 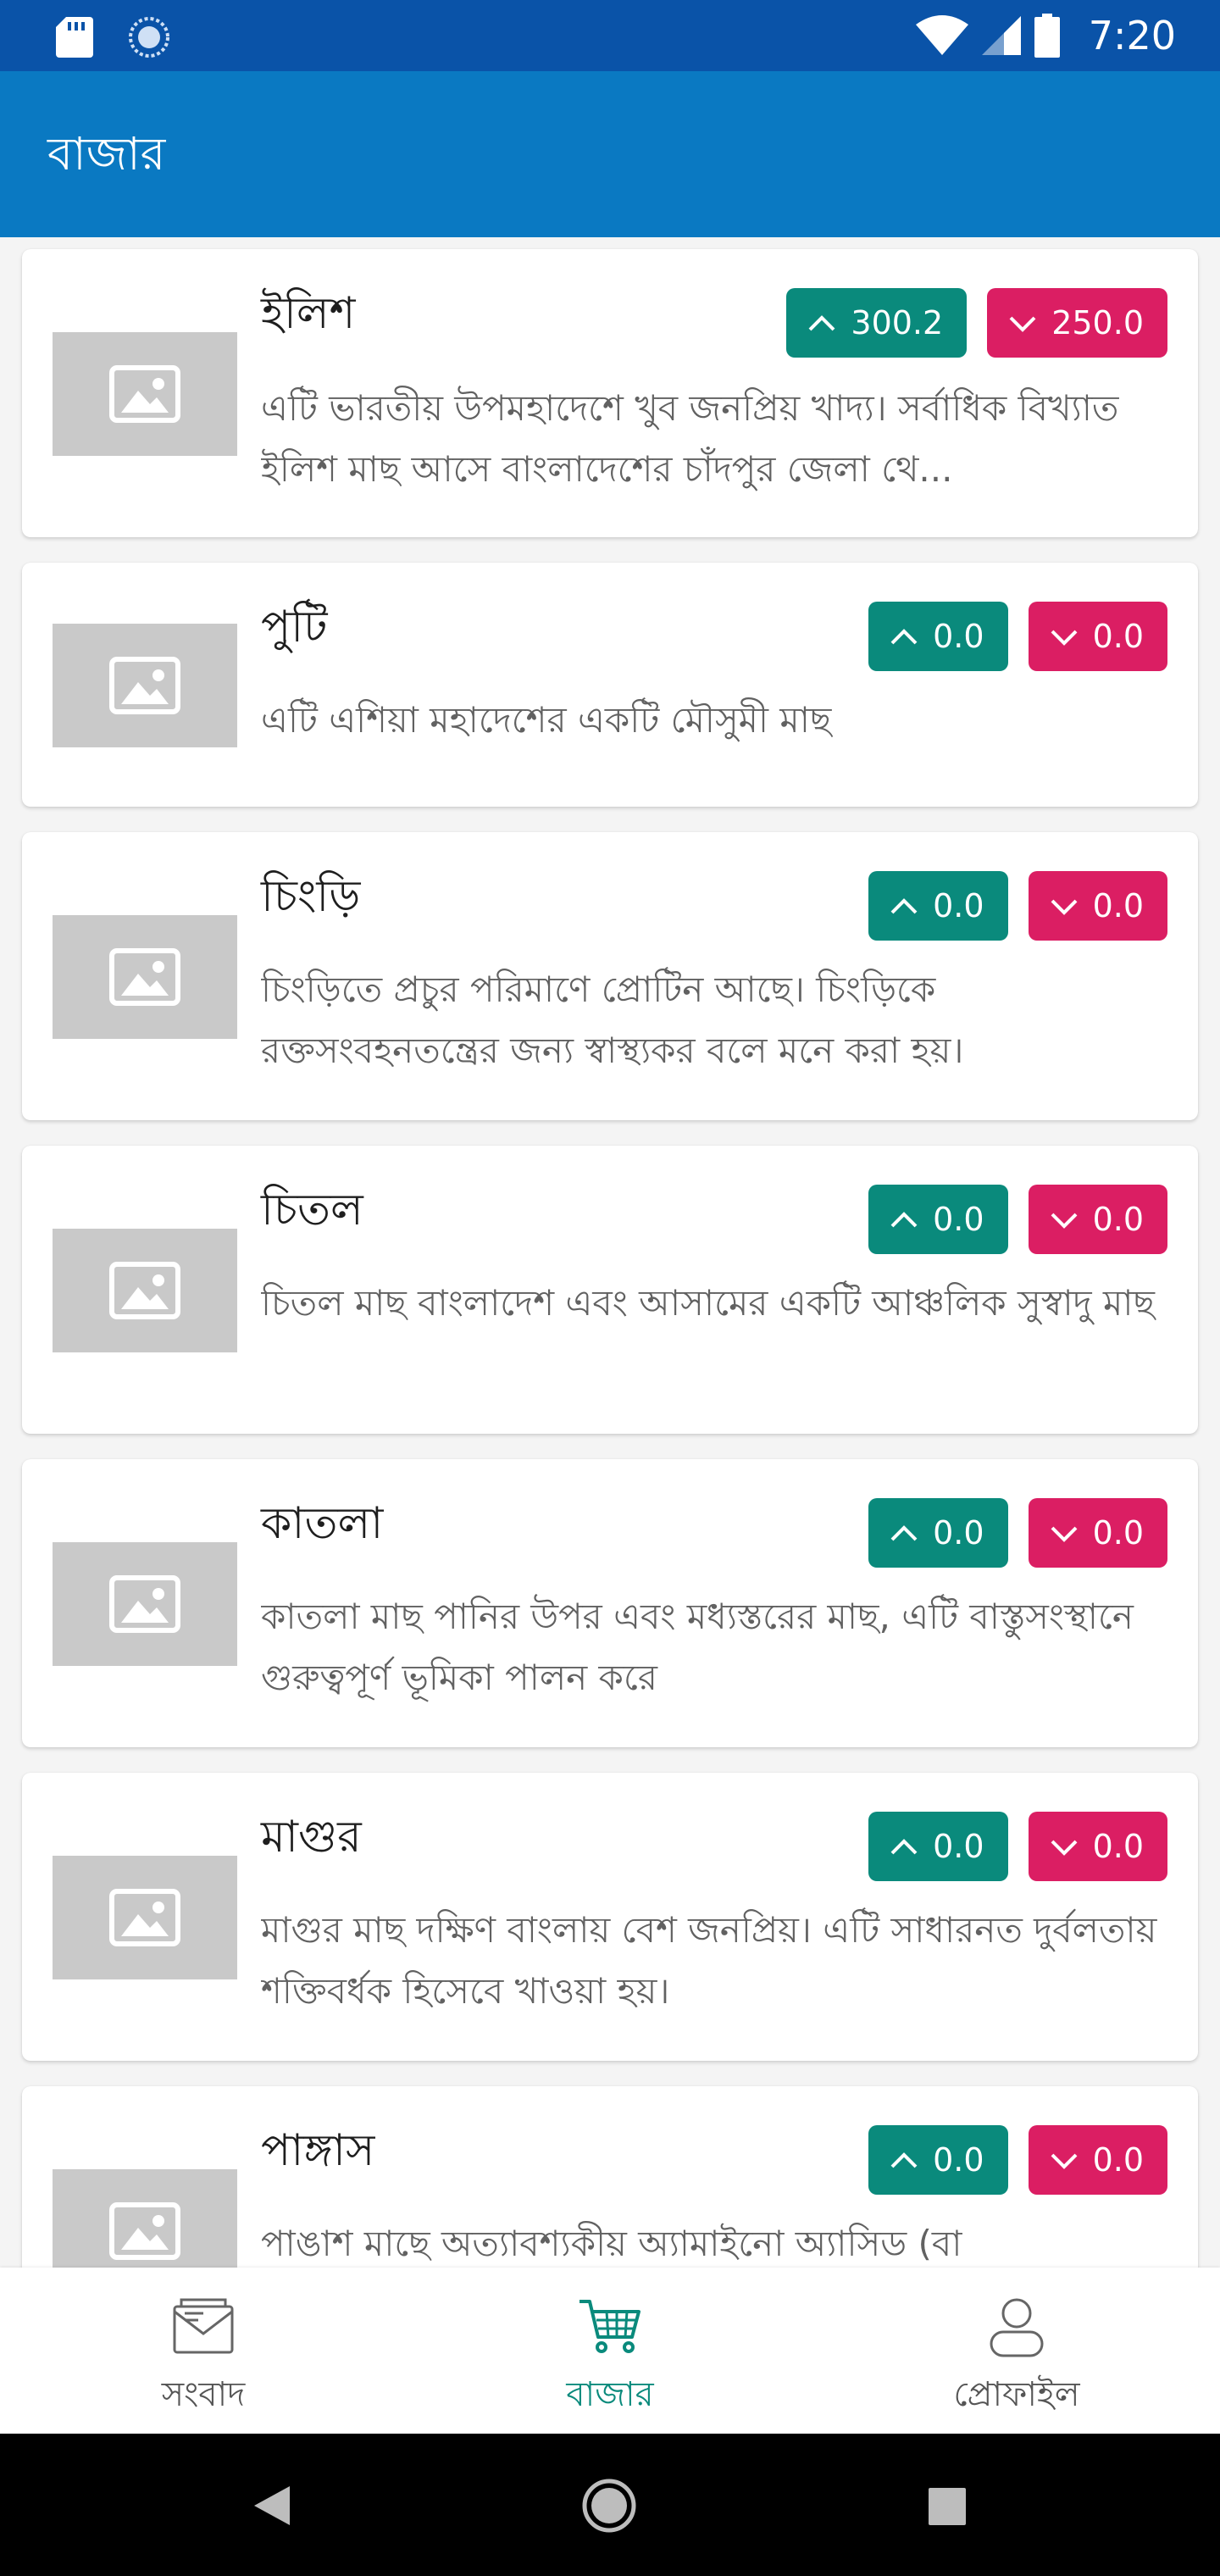 I want to click on item-name: কাতলা, so click(x=322, y=1523).